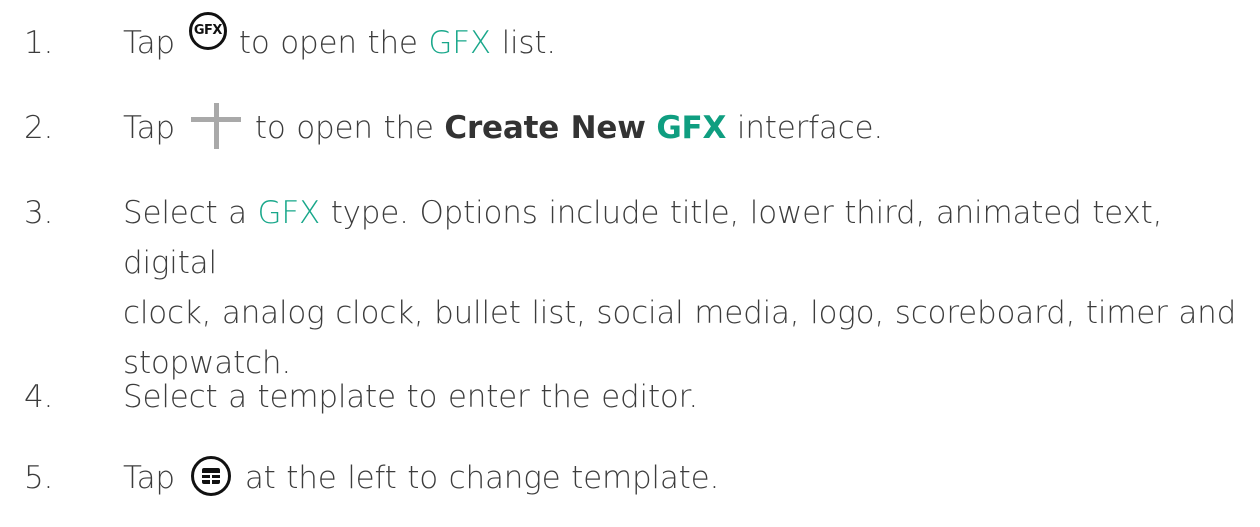 This screenshot has width=1260, height=527. What do you see at coordinates (39, 43) in the screenshot?
I see `step-number: 1.` at bounding box center [39, 43].